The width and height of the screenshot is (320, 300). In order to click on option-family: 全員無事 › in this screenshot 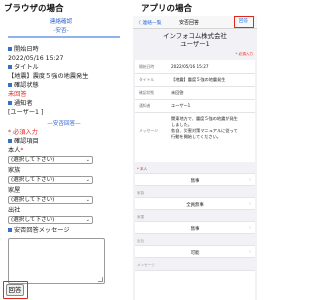, I will do `click(195, 203)`.